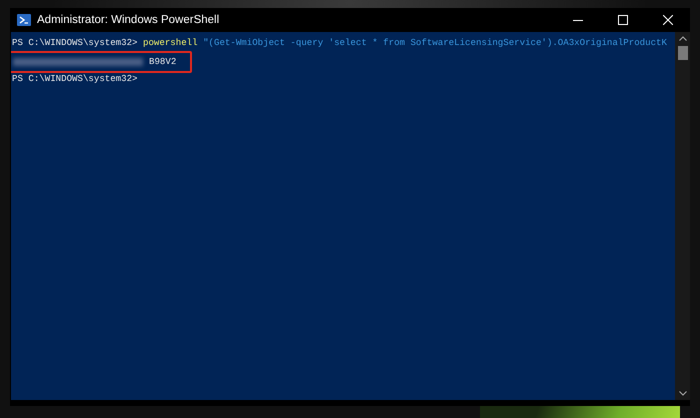  Describe the element at coordinates (682, 38) in the screenshot. I see `scroll-up-icon` at that location.